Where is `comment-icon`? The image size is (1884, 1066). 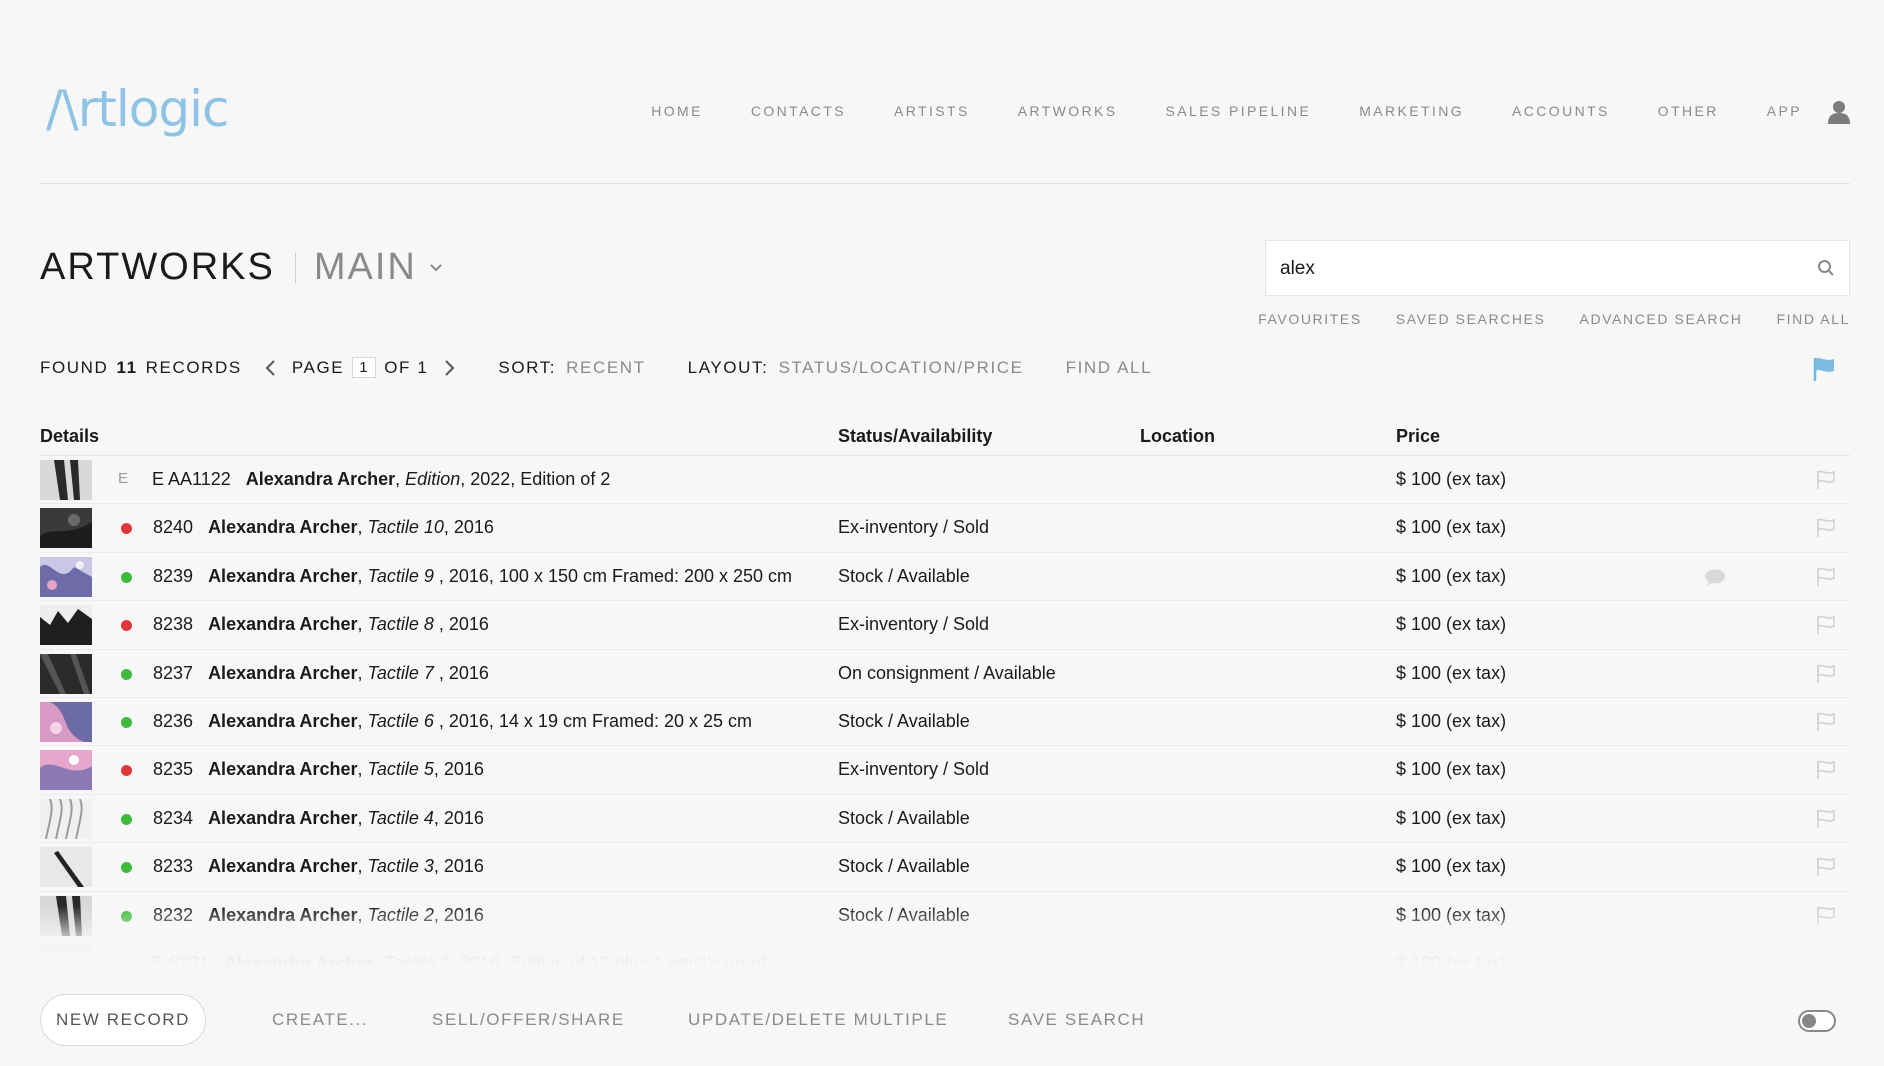
comment-icon is located at coordinates (1715, 577).